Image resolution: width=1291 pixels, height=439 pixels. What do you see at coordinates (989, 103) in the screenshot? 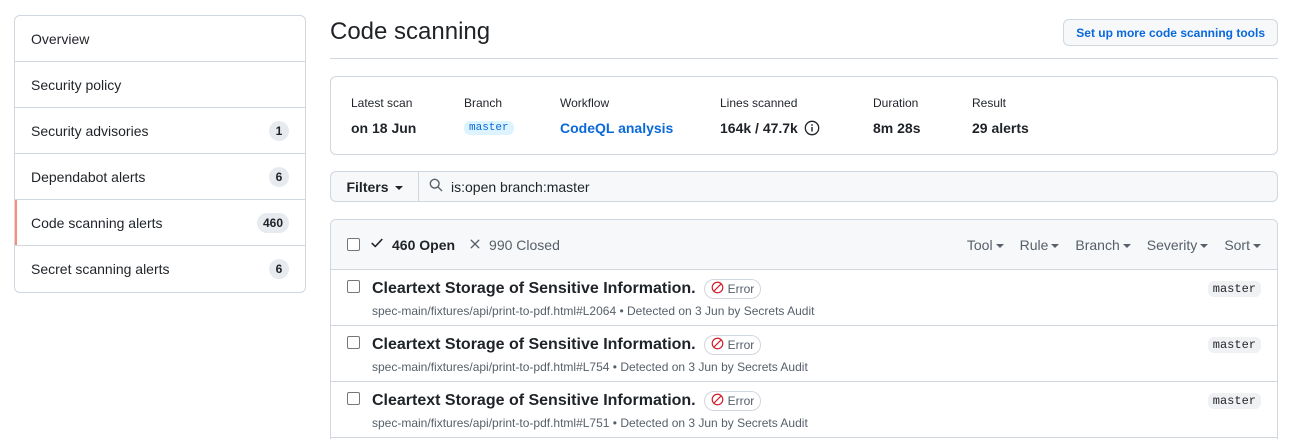
I see `summary-label: Result` at bounding box center [989, 103].